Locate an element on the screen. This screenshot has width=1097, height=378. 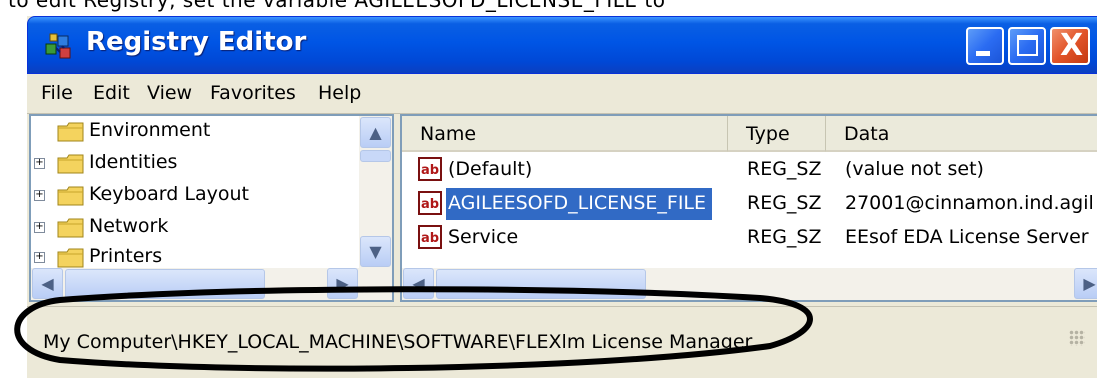
value-name: Service is located at coordinates (483, 237).